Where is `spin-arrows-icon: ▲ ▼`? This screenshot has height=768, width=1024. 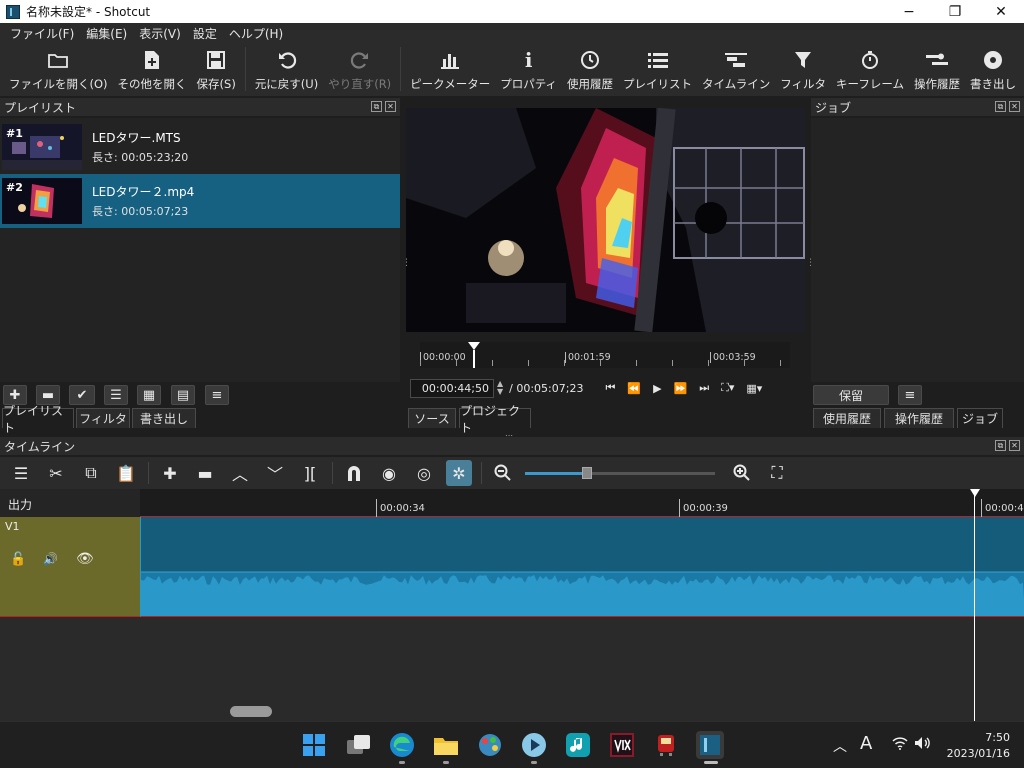 spin-arrows-icon: ▲ ▼ is located at coordinates (500, 388).